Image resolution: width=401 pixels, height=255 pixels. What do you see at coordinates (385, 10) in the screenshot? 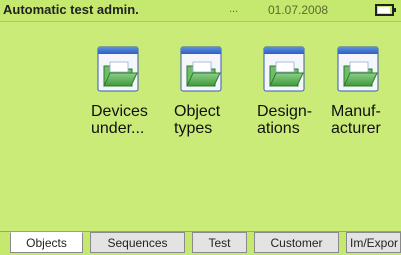
I see `battery-icon` at bounding box center [385, 10].